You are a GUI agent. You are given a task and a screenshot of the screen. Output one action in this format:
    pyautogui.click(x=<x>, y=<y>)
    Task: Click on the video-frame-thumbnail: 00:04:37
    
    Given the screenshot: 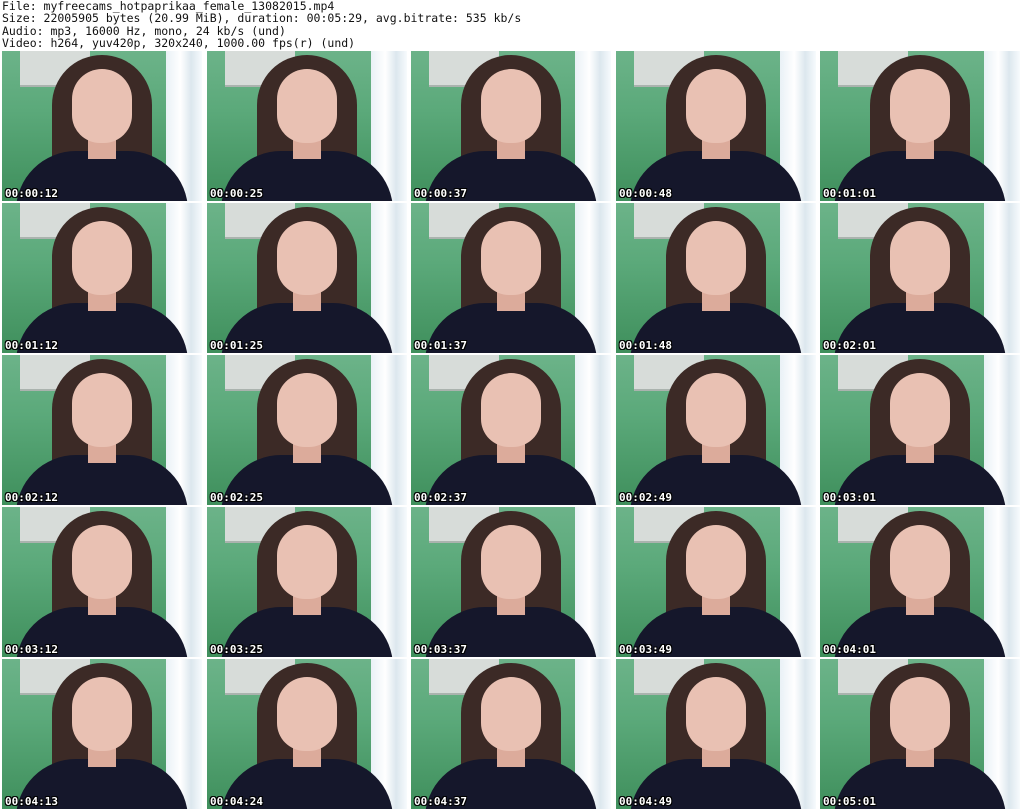 What is the action you would take?
    pyautogui.click(x=511, y=734)
    